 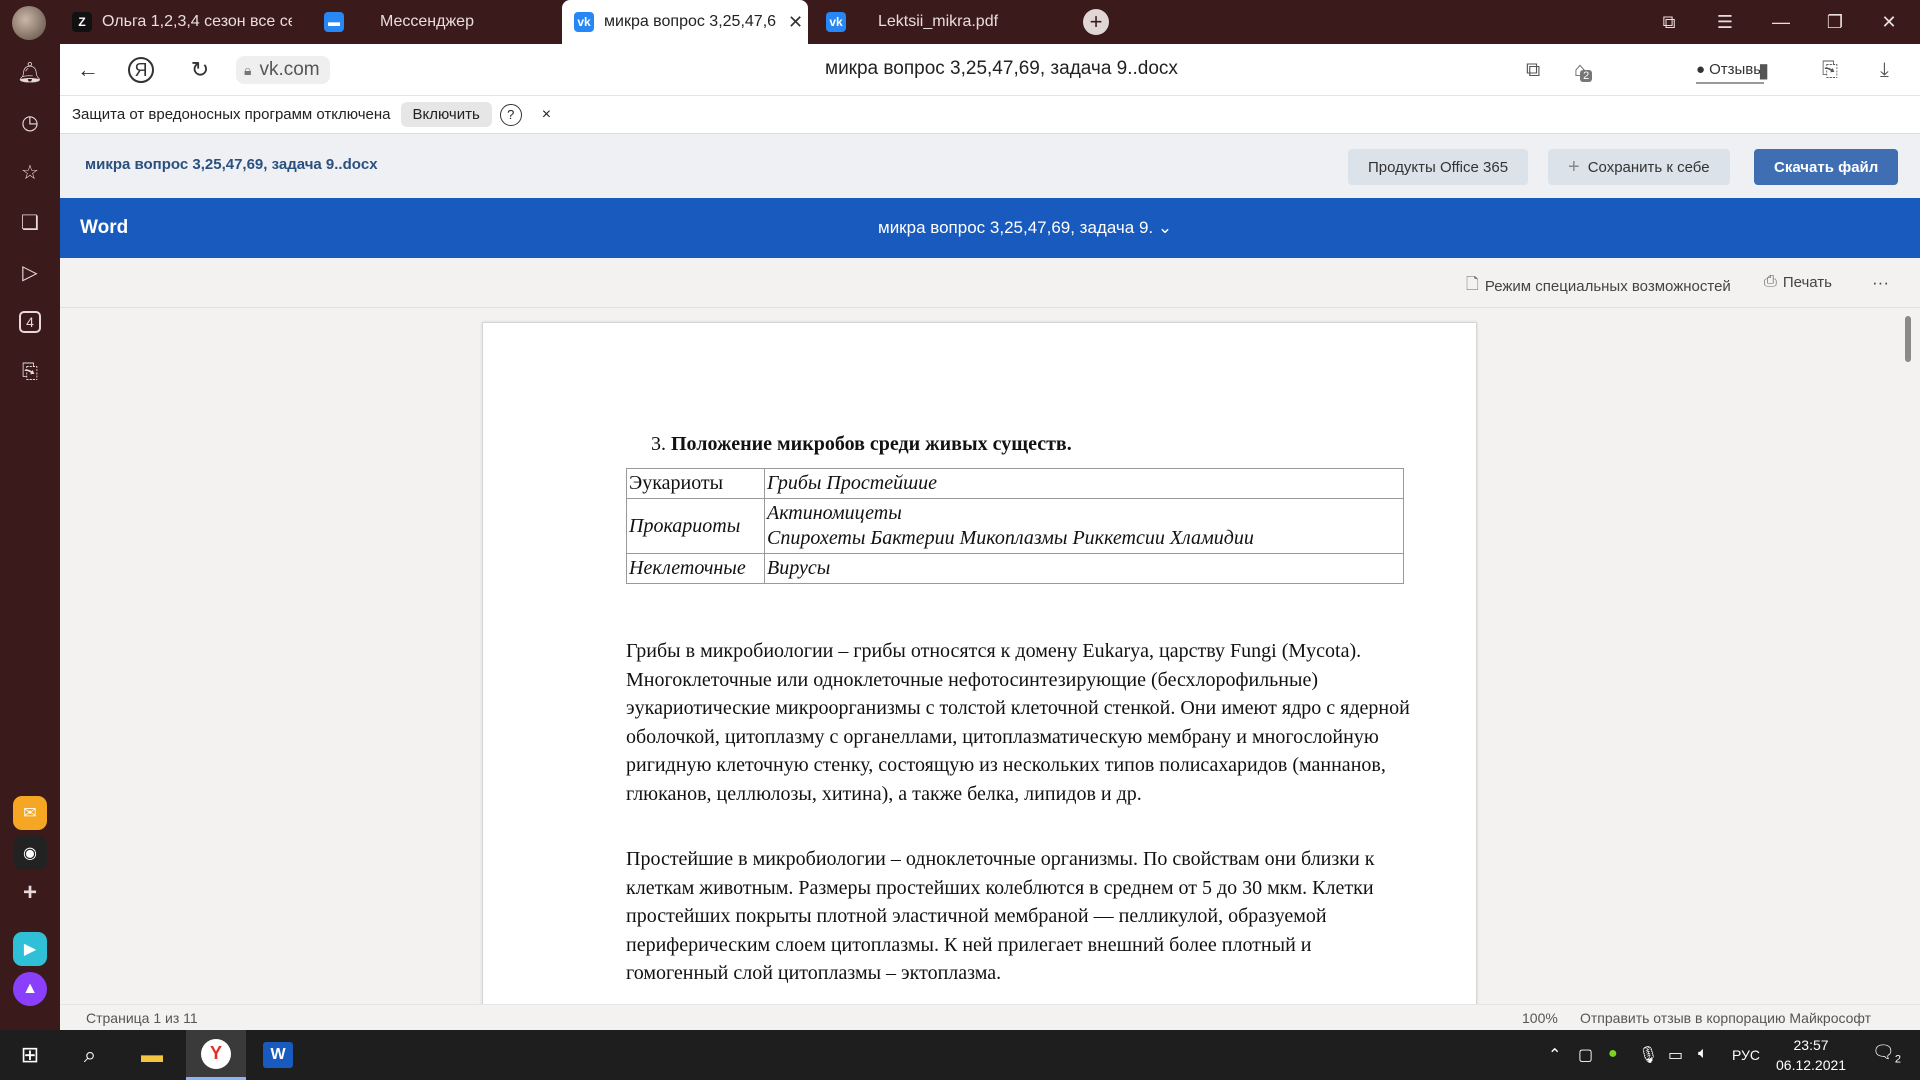 I want to click on office-products-button: Продукты Office 365, so click(x=1438, y=167).